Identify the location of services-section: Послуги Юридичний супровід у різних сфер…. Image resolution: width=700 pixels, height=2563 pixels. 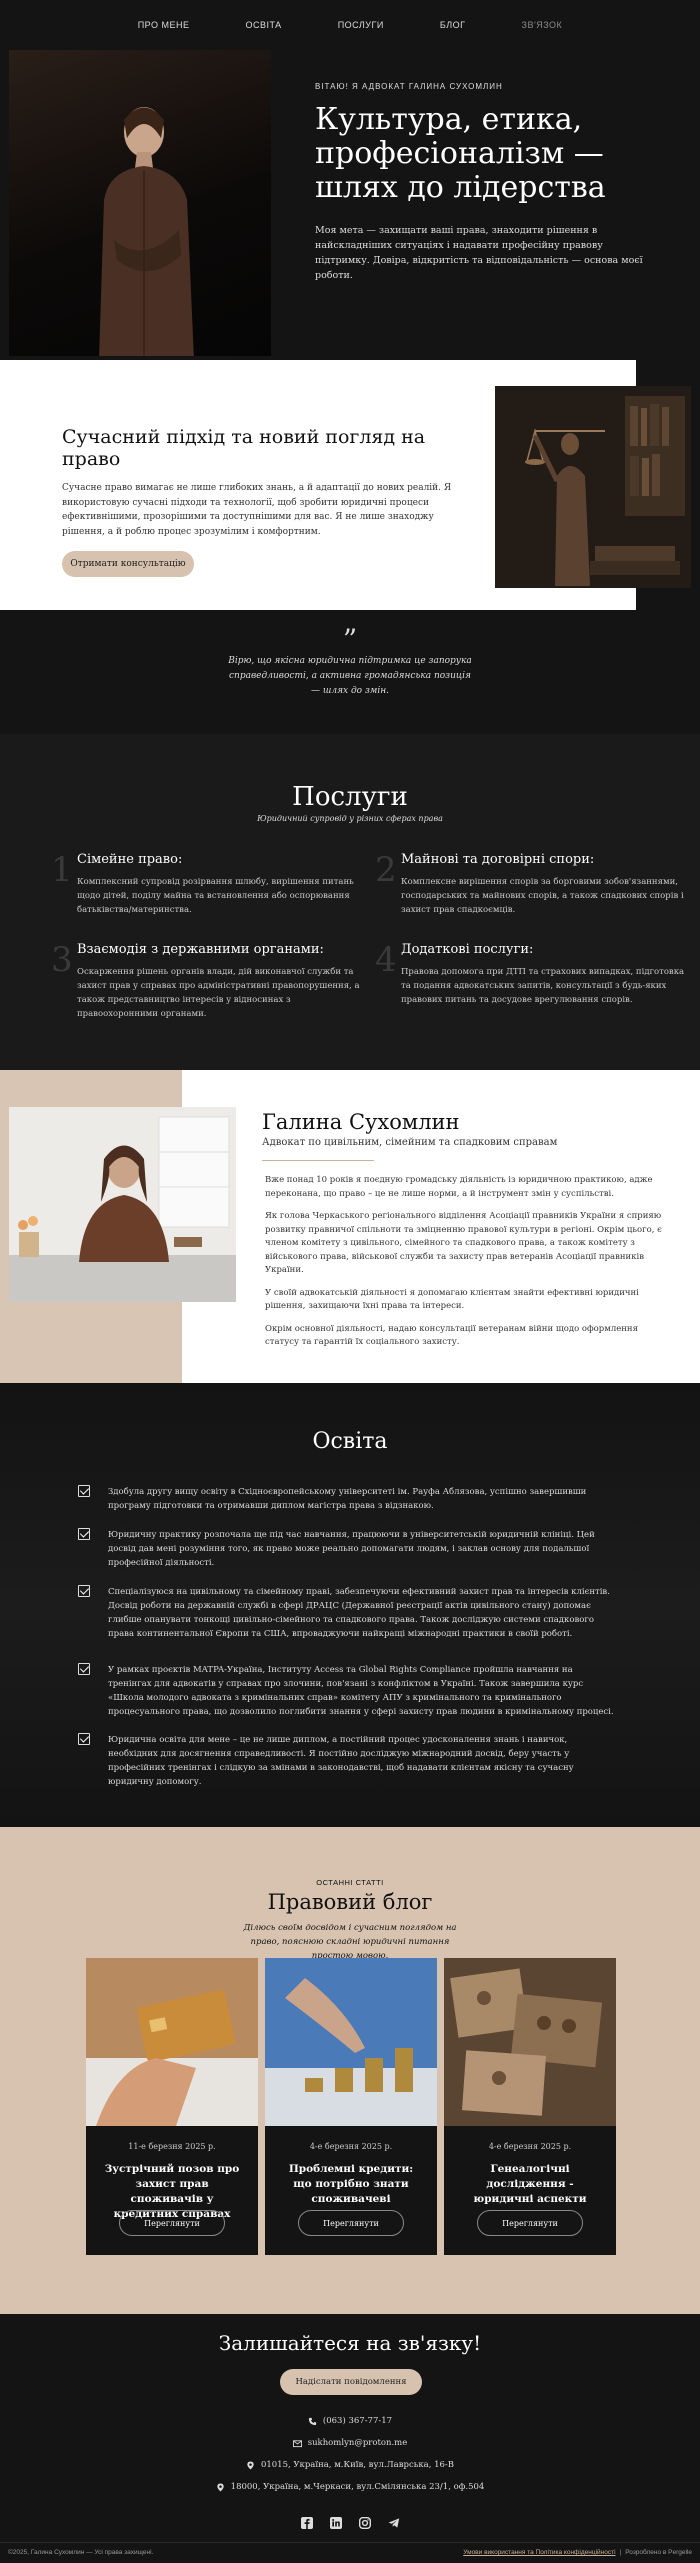
(350, 902).